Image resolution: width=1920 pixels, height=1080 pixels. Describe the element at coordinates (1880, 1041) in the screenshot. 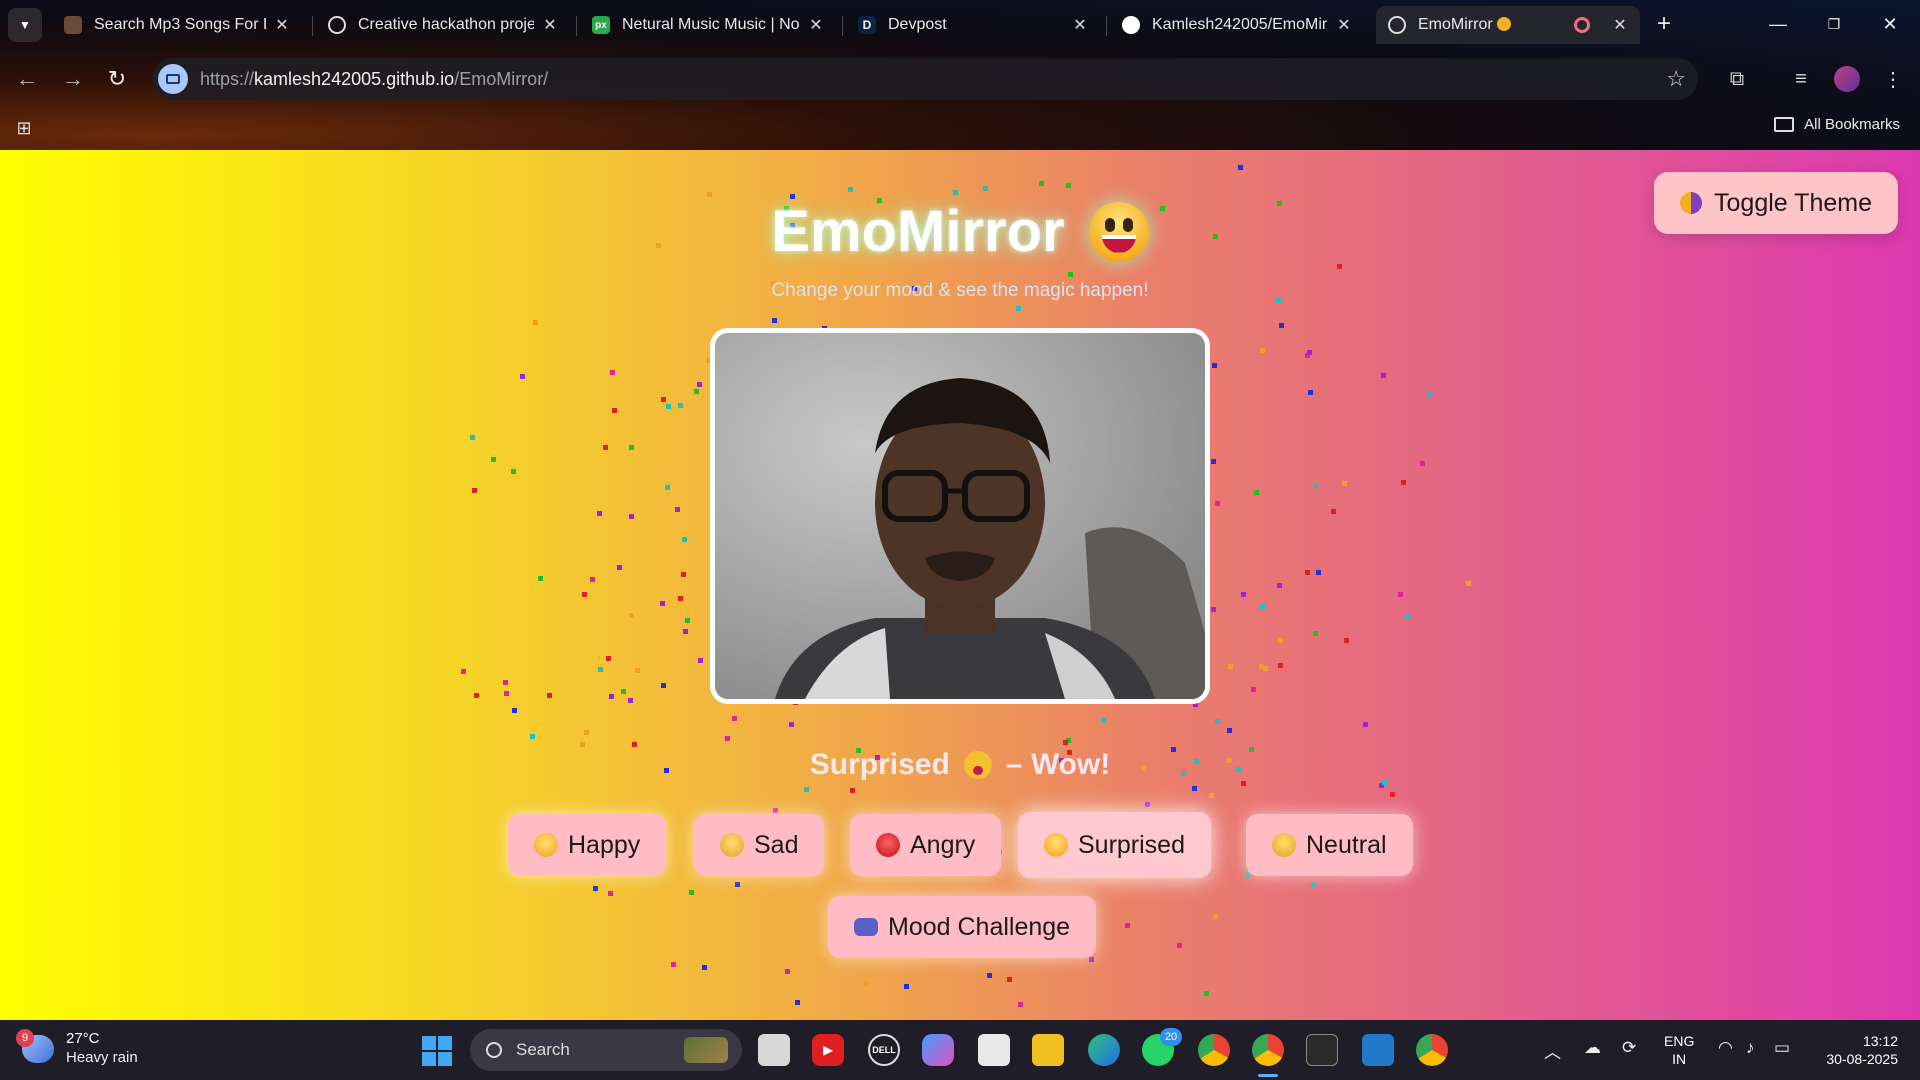

I see `time: 13:12` at that location.